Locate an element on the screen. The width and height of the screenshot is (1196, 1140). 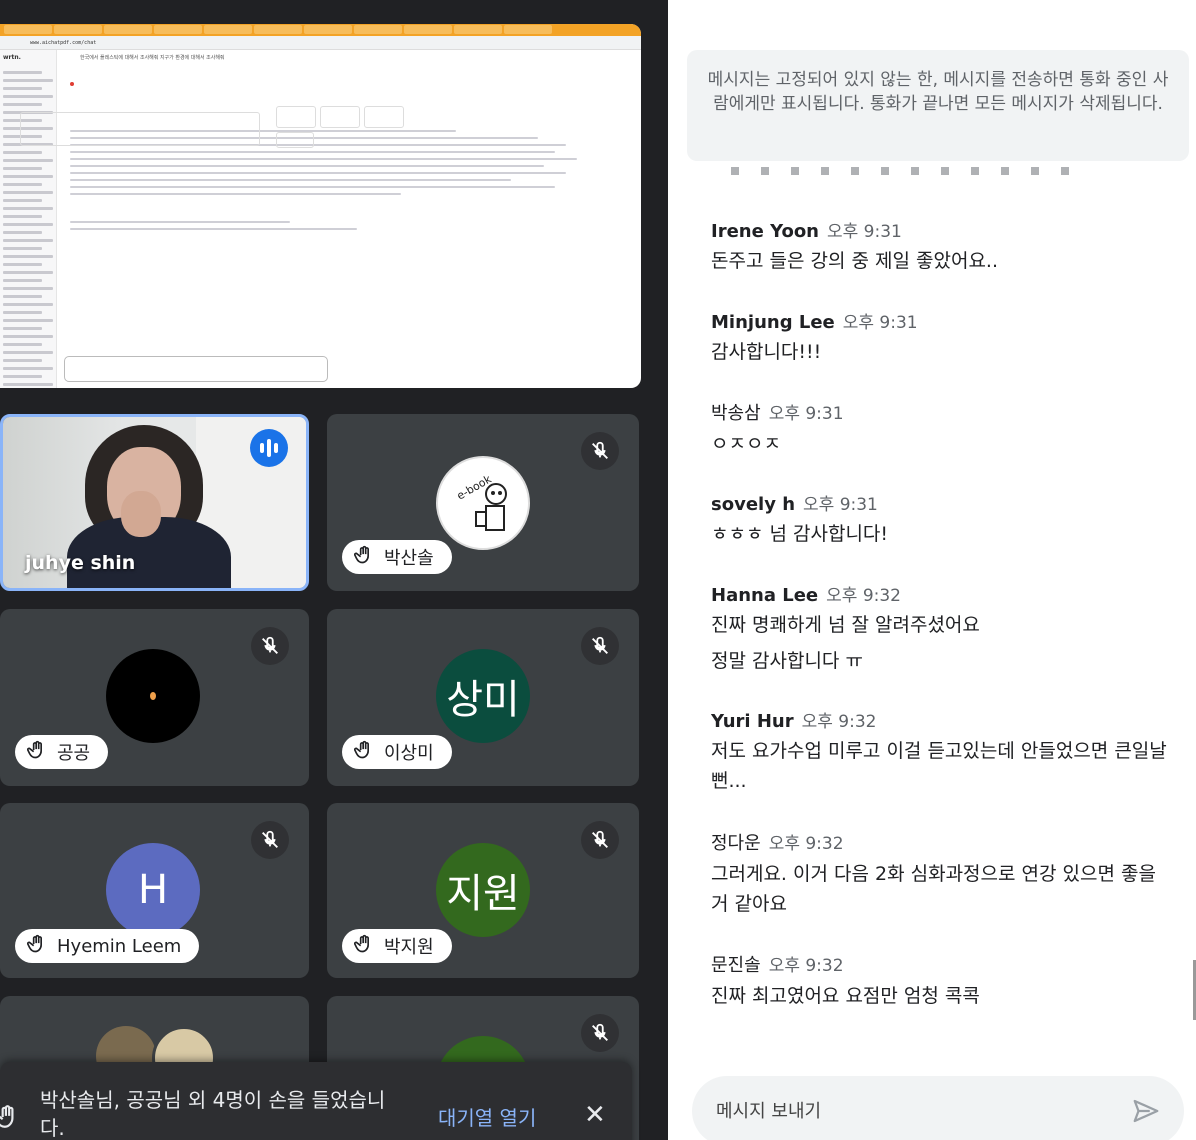
avatar: 지원 is located at coordinates (483, 890).